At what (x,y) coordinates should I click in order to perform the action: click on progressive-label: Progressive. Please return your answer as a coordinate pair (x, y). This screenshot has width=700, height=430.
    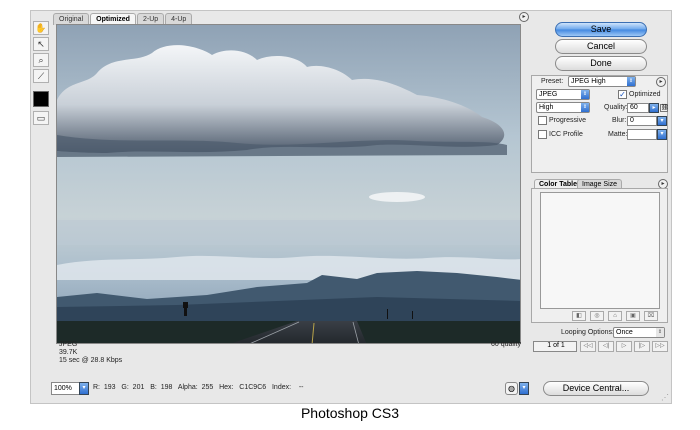
    Looking at the image, I should click on (567, 120).